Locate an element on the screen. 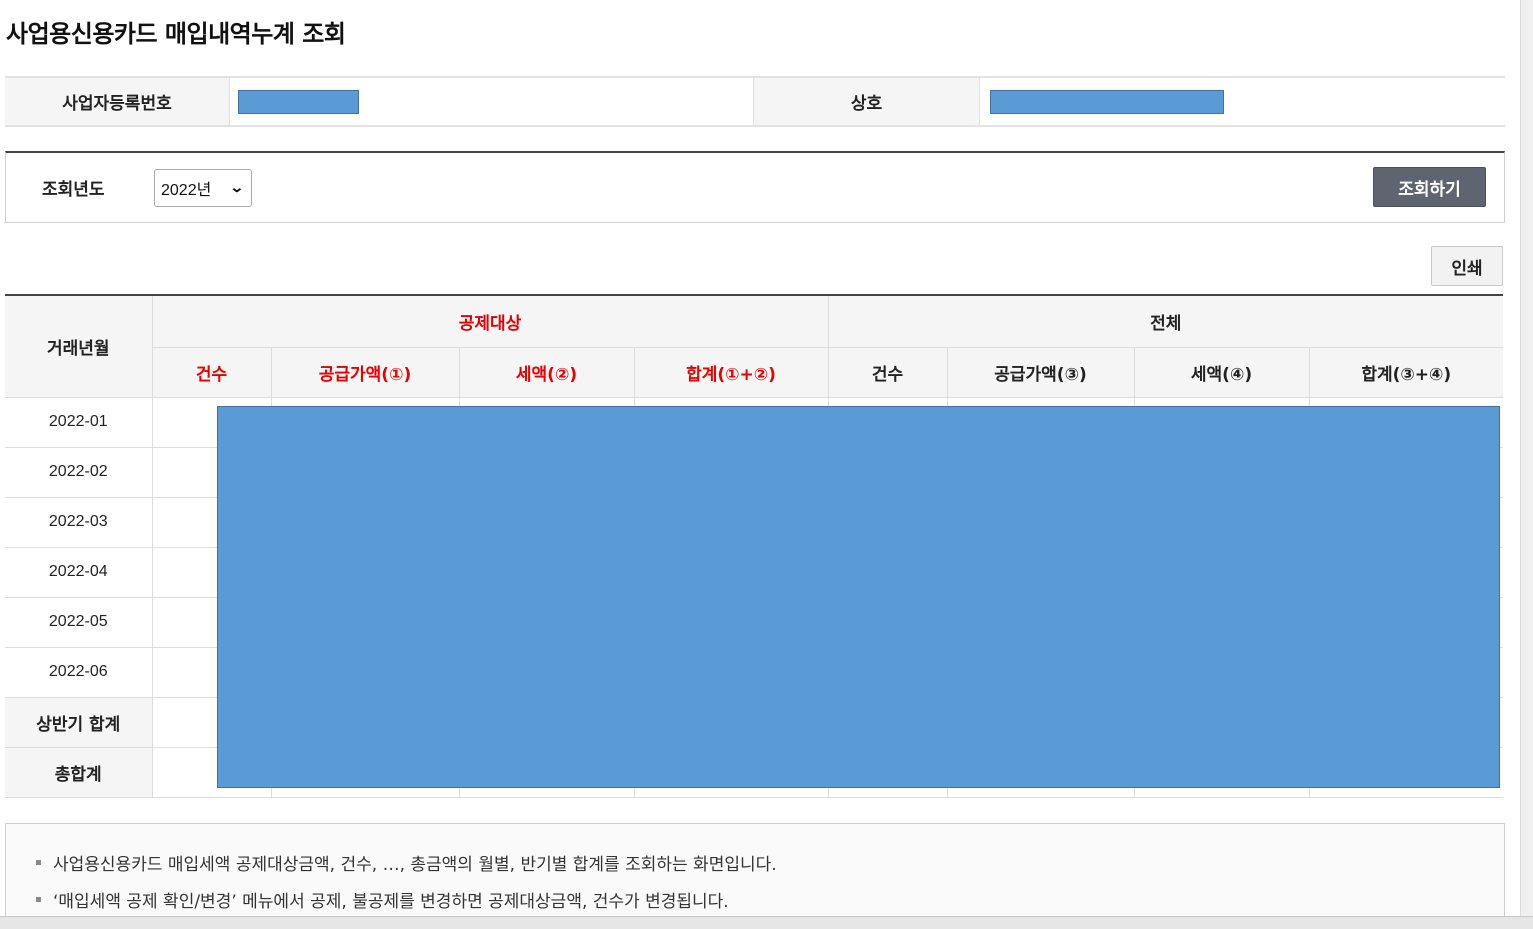  total-sum-header: 합계(③+④) is located at coordinates (1406, 372).